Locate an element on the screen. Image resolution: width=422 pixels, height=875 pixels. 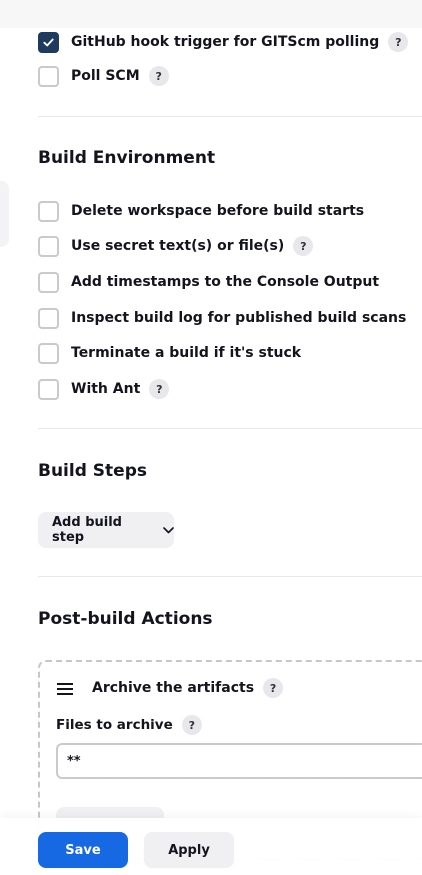
checkbox-terminate-stuck is located at coordinates (48, 353).